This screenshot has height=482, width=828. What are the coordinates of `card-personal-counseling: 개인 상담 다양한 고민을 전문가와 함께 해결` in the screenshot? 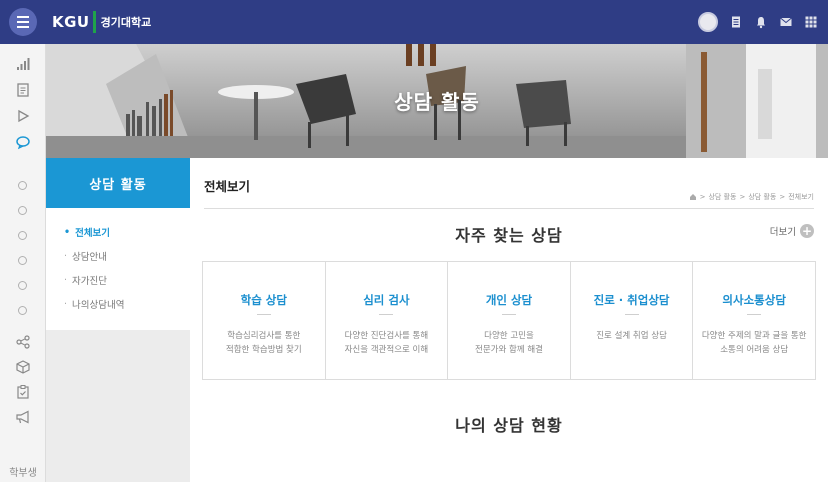 It's located at (509, 320).